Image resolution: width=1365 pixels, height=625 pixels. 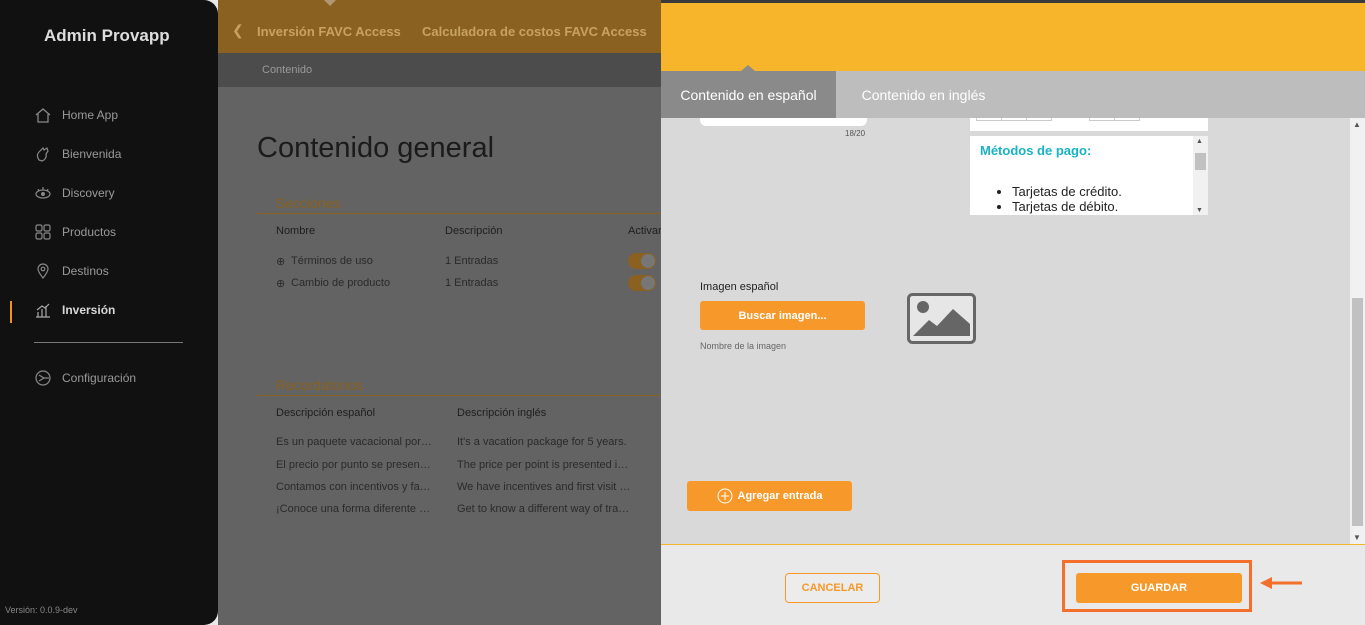 What do you see at coordinates (855, 133) in the screenshot?
I see `char-counter: 18/20` at bounding box center [855, 133].